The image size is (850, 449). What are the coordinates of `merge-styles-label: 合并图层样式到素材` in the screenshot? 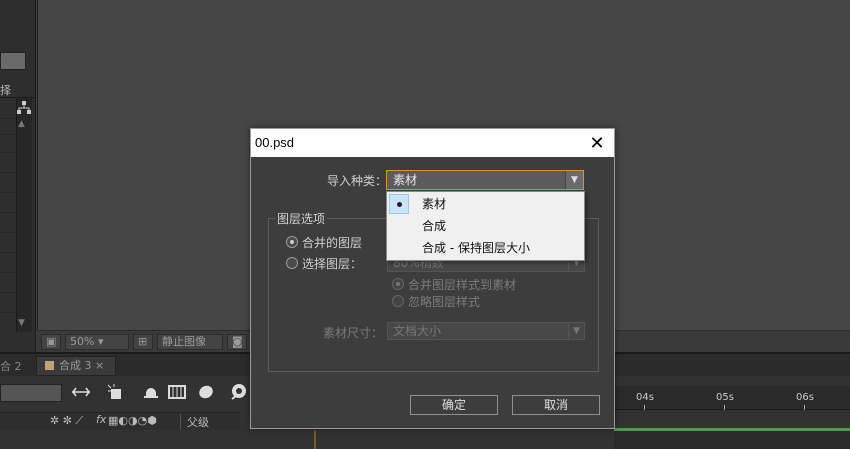 It's located at (462, 284).